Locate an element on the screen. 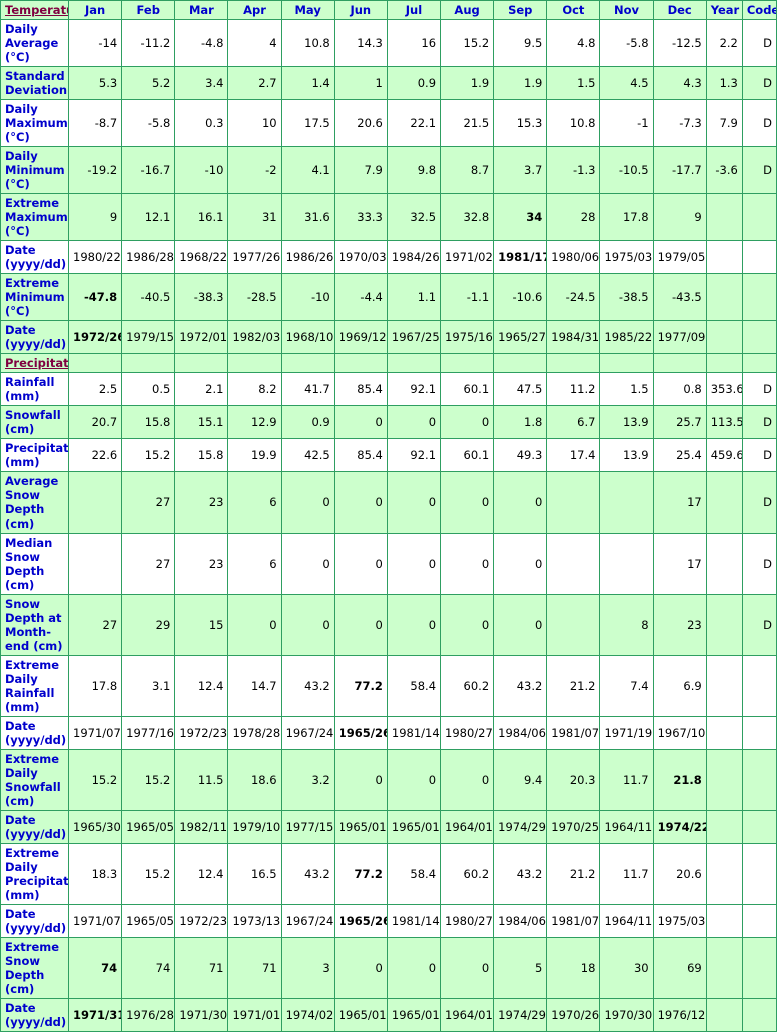 The image size is (777, 1032). data-cell-jun: 1965/01+ is located at coordinates (360, 1014).